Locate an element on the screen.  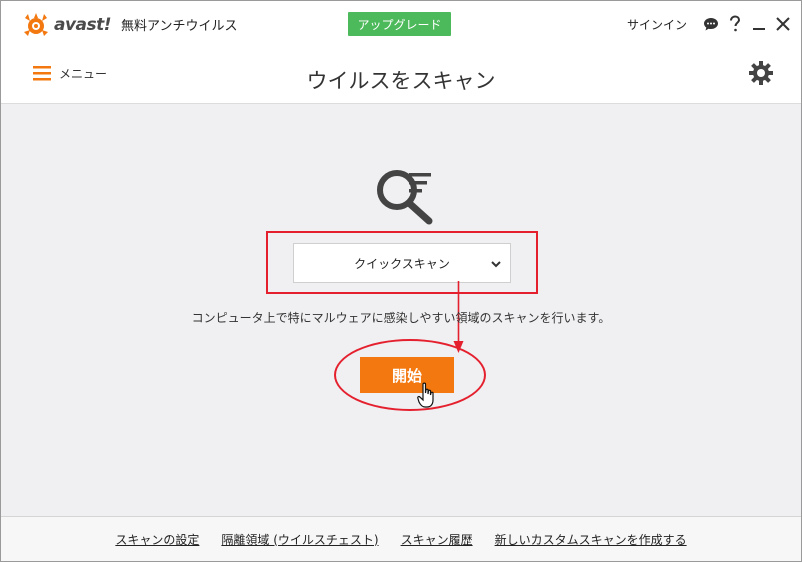
scan-description: コンピュータ上で特にマルウェアに感染しやすい領域のスキャンを行います。 is located at coordinates (401, 318).